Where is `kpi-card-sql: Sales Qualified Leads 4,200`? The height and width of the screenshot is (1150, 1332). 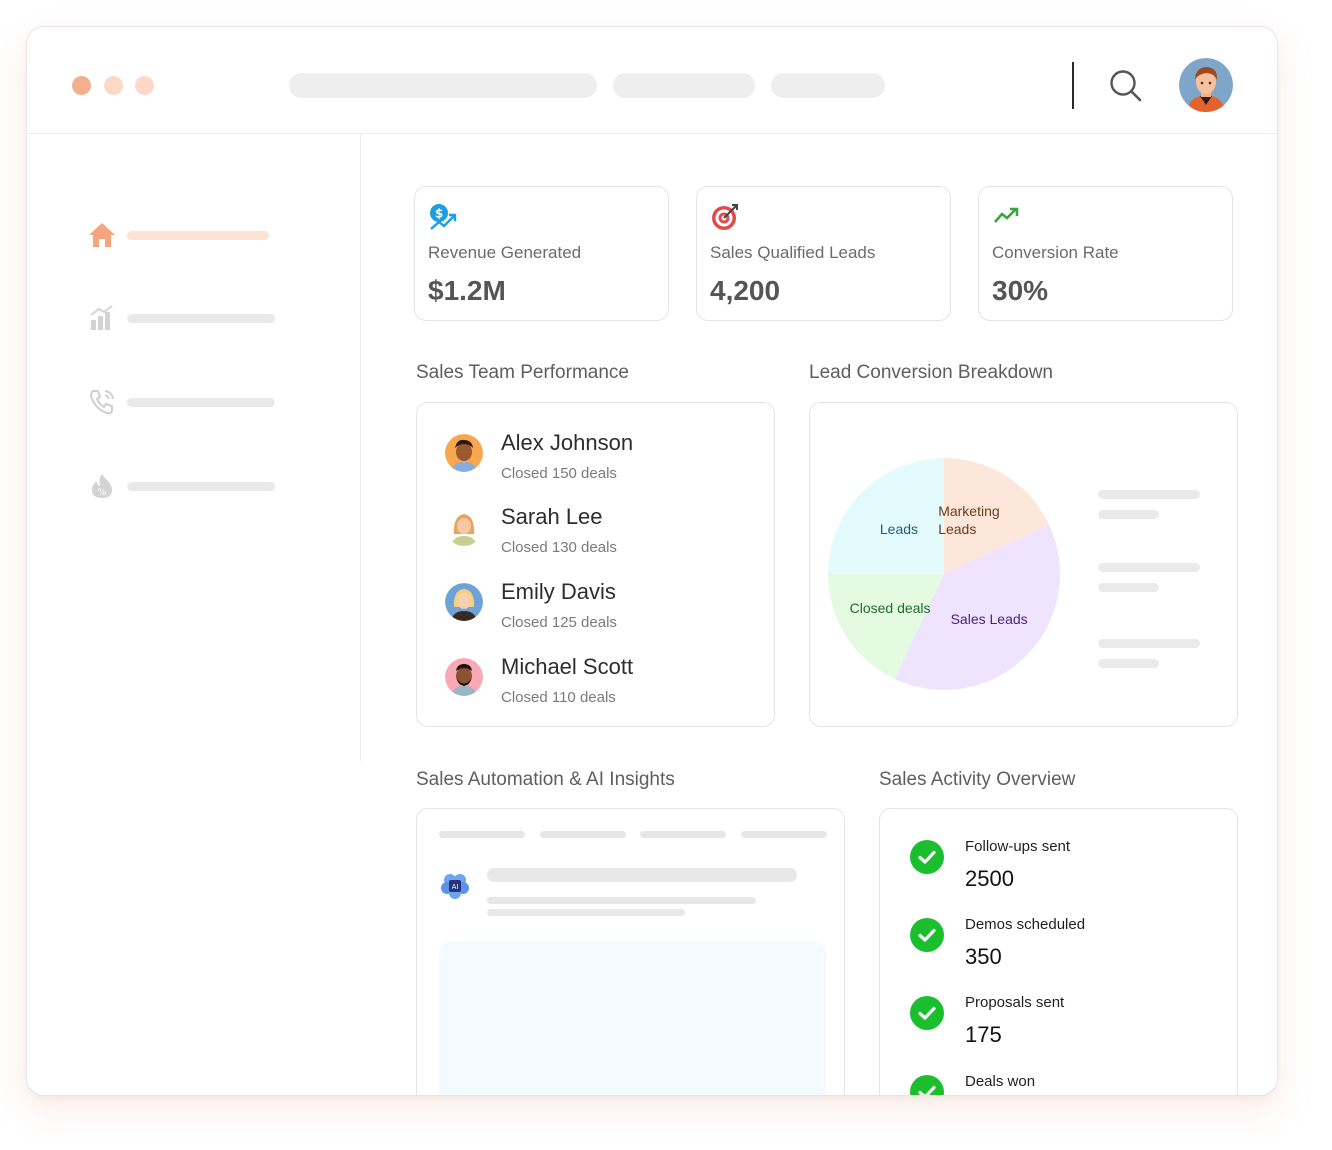 kpi-card-sql: Sales Qualified Leads 4,200 is located at coordinates (823, 253).